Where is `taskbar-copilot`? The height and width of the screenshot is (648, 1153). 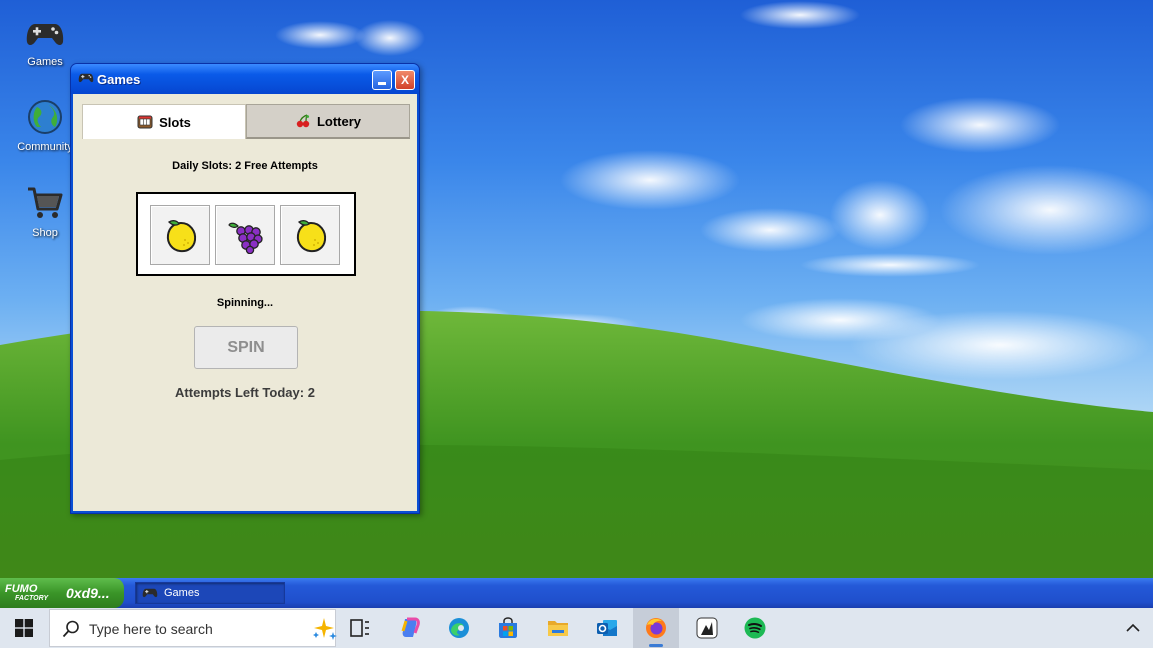
taskbar-copilot is located at coordinates (410, 628).